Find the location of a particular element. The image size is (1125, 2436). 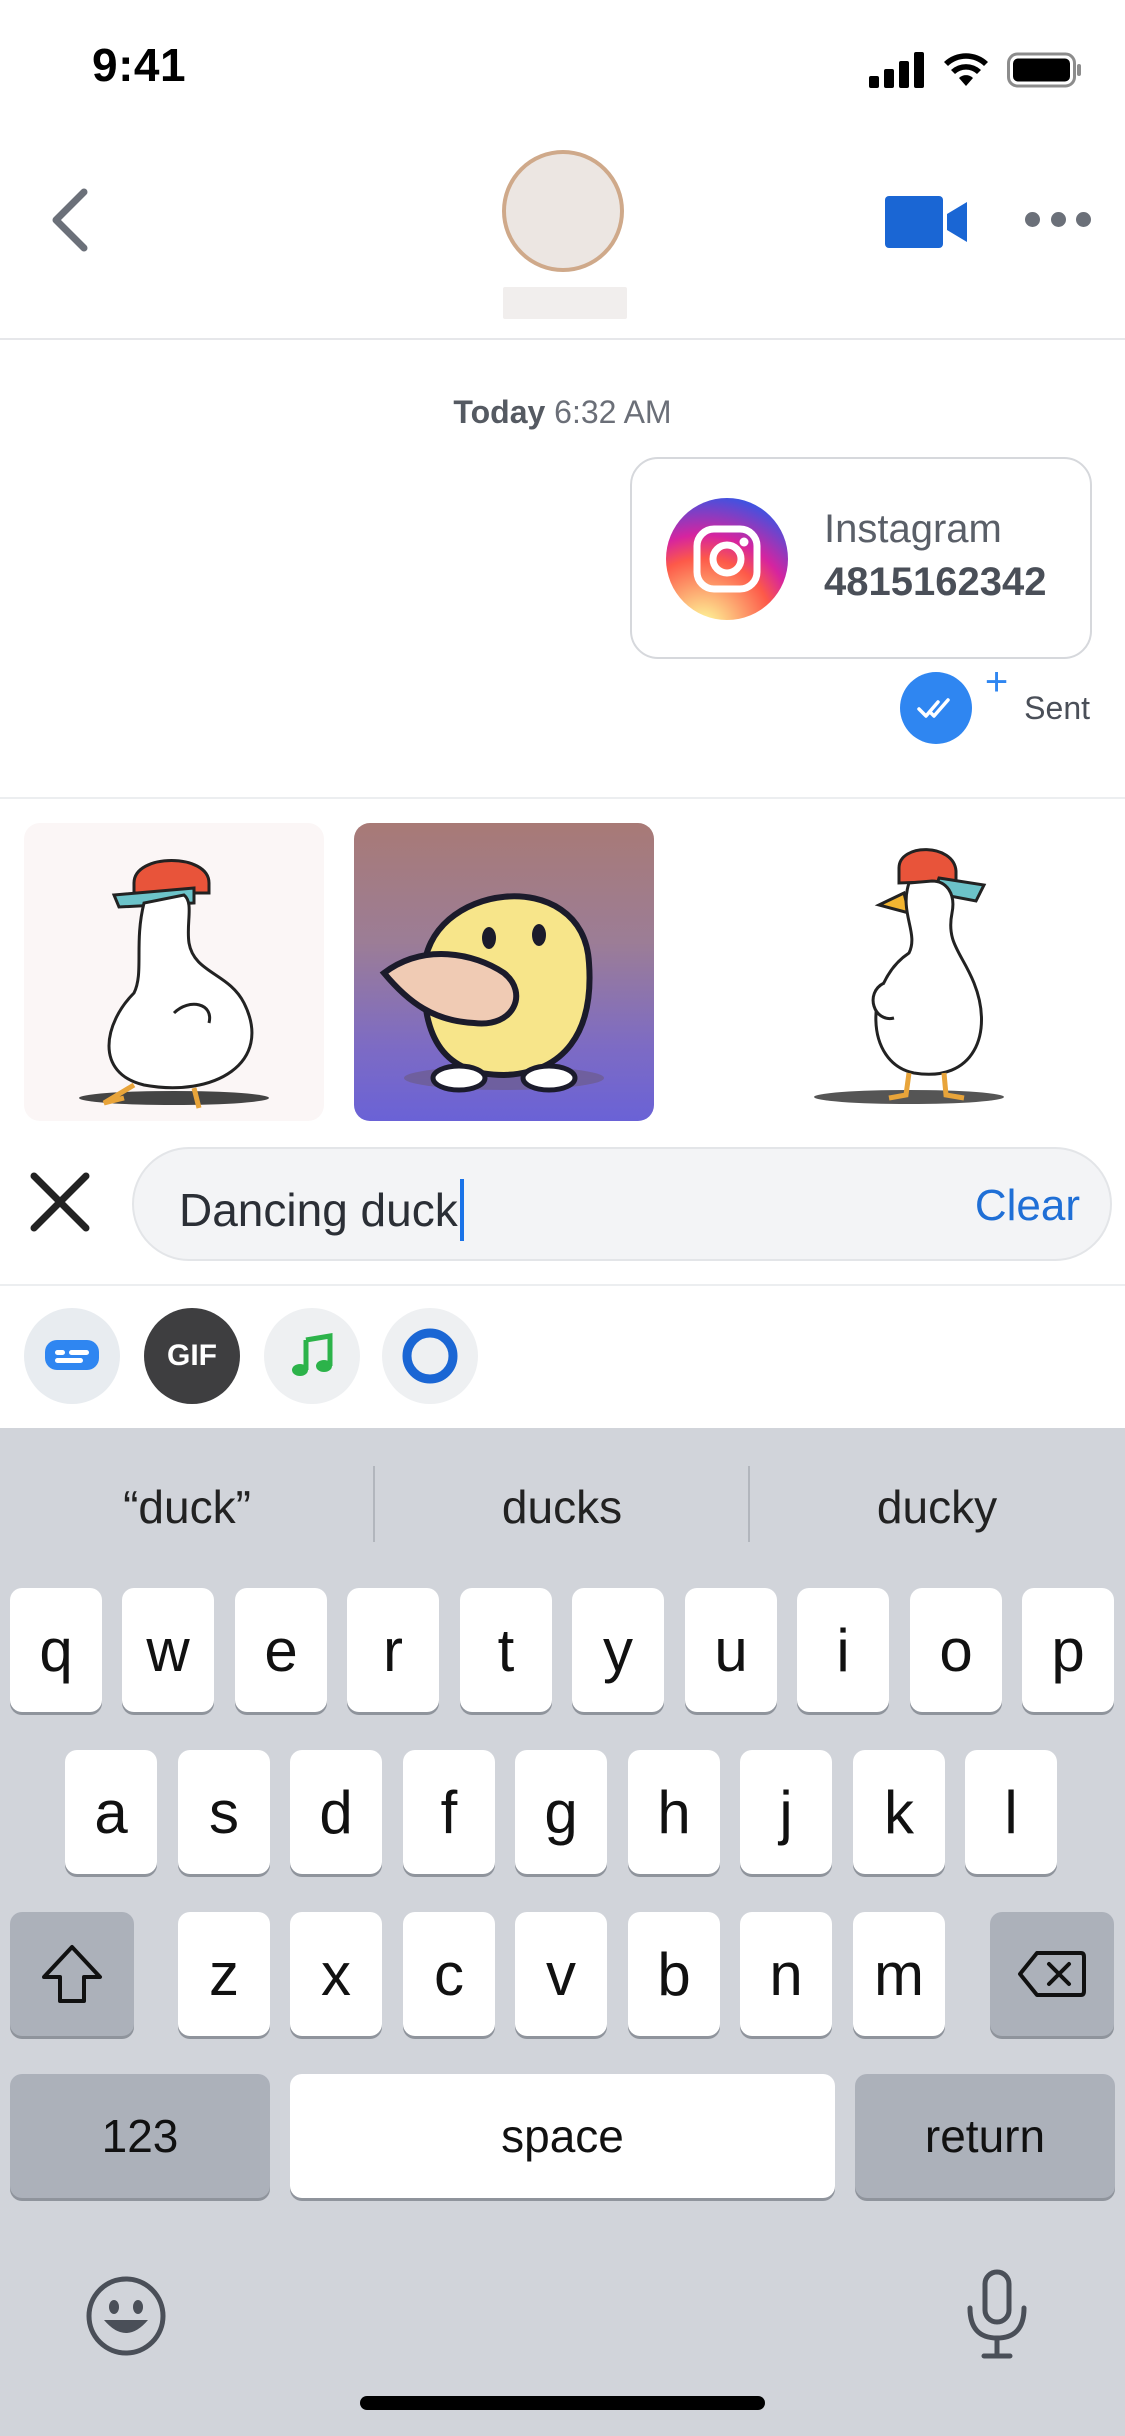

attachment-categories: GIF is located at coordinates (562, 1357).